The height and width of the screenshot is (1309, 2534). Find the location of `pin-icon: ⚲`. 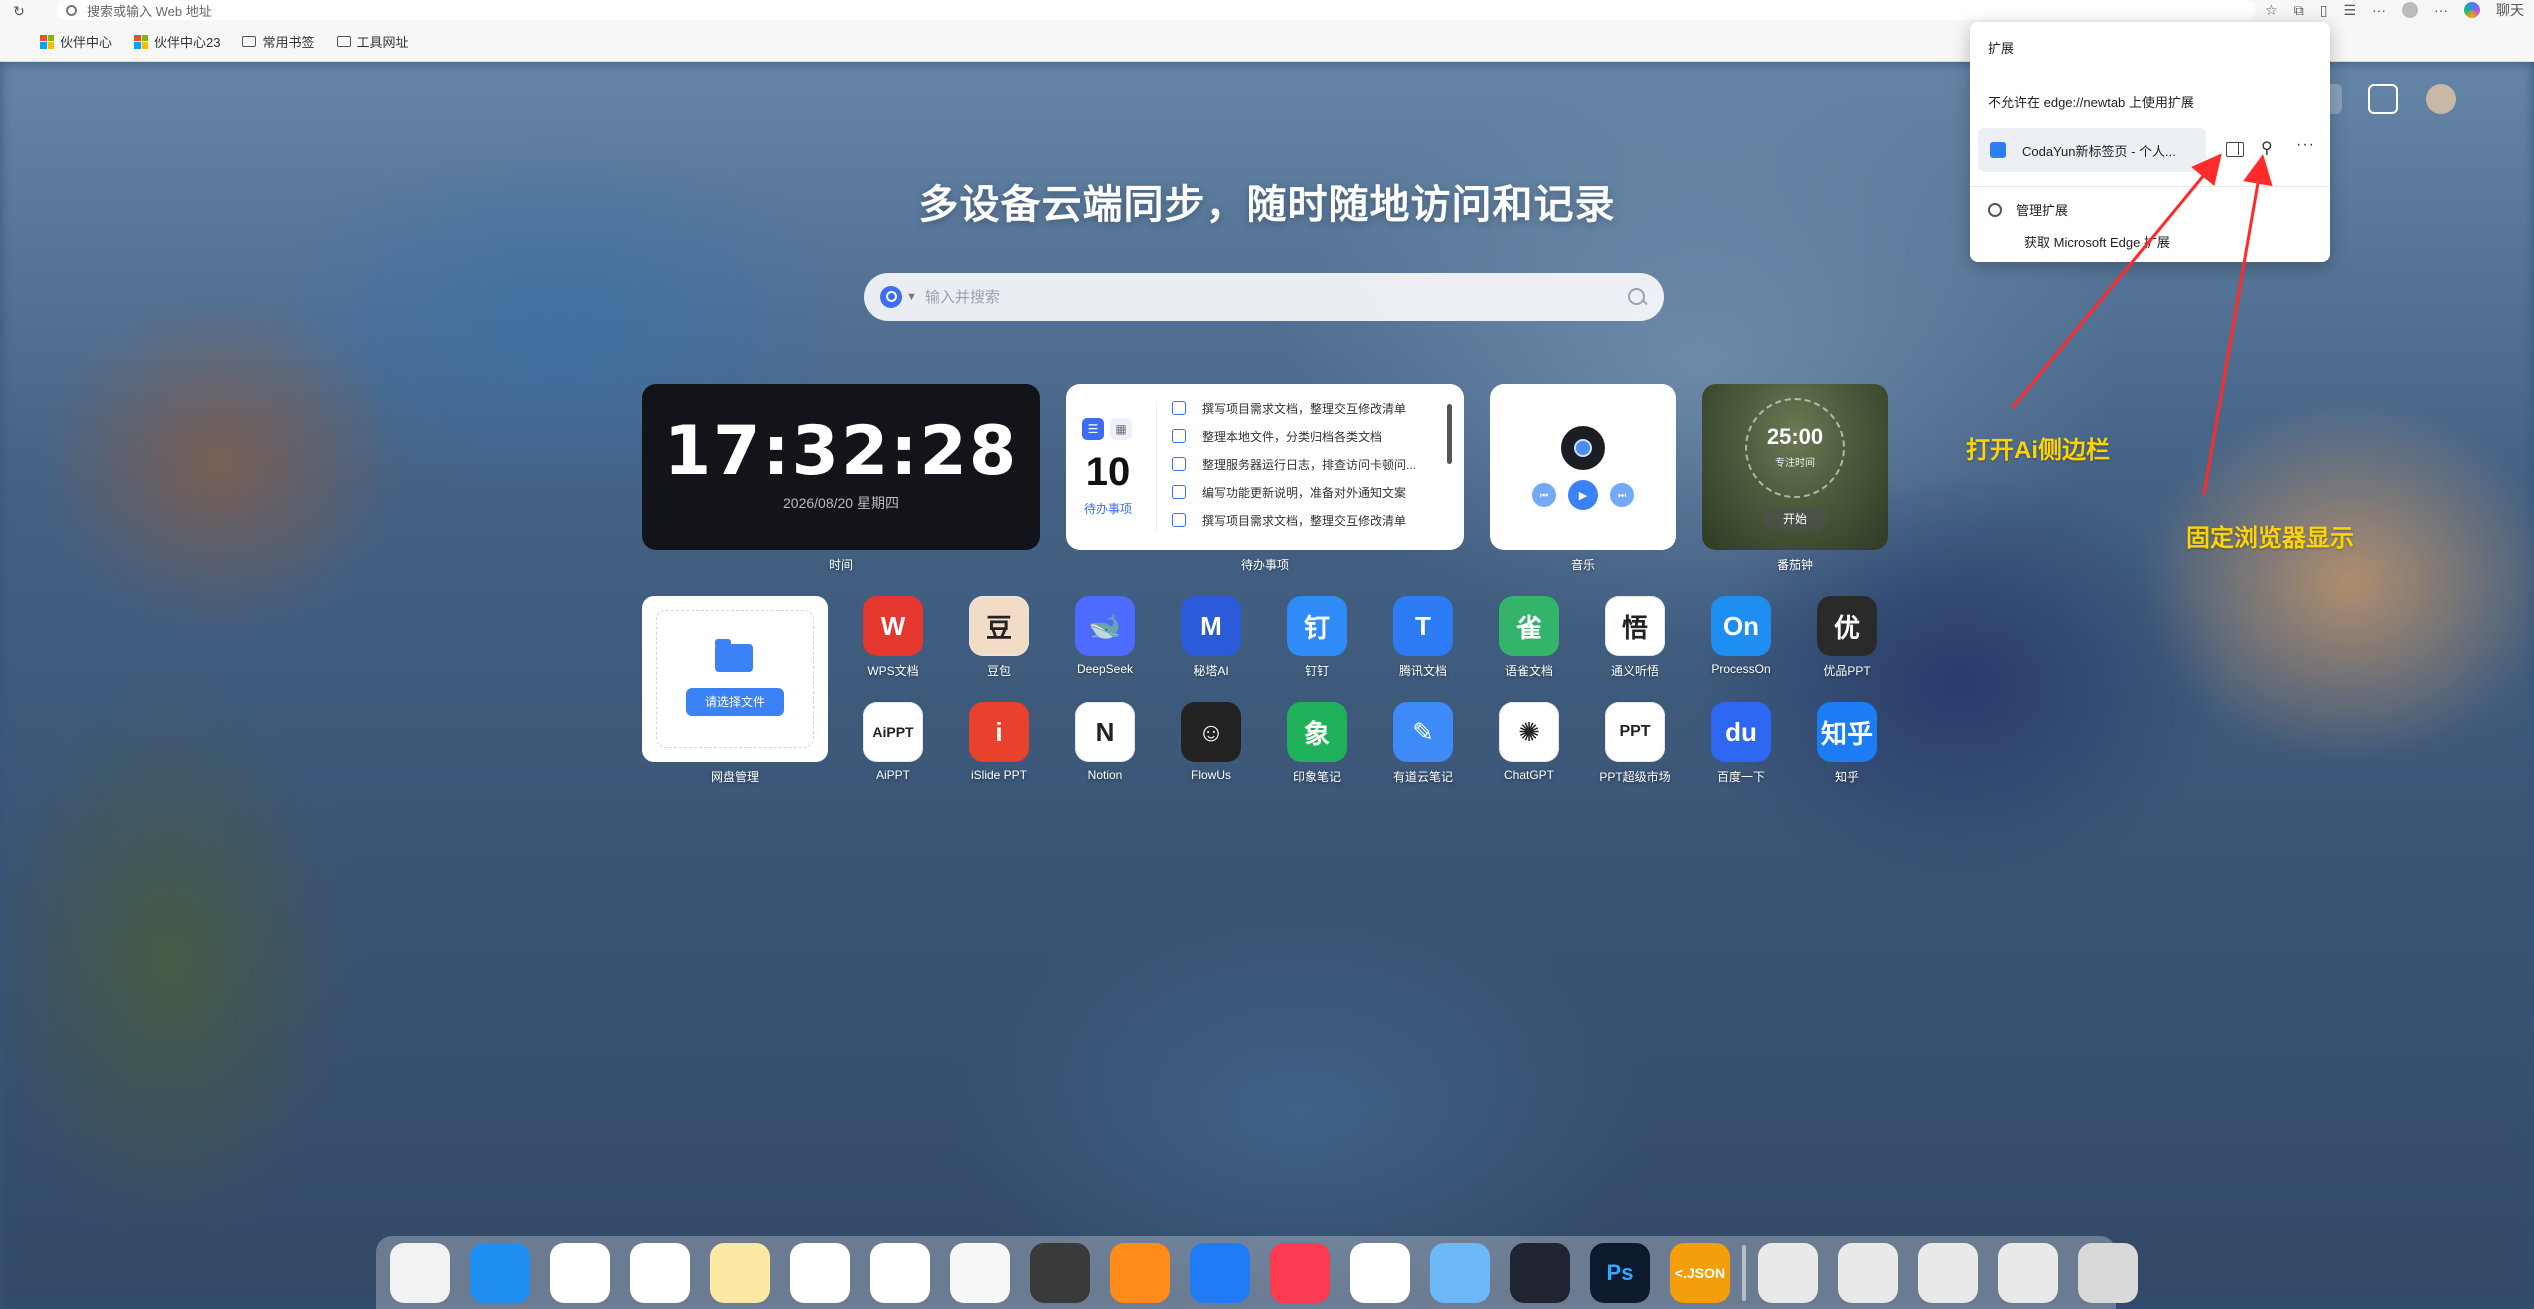

pin-icon: ⚲ is located at coordinates (2267, 148).